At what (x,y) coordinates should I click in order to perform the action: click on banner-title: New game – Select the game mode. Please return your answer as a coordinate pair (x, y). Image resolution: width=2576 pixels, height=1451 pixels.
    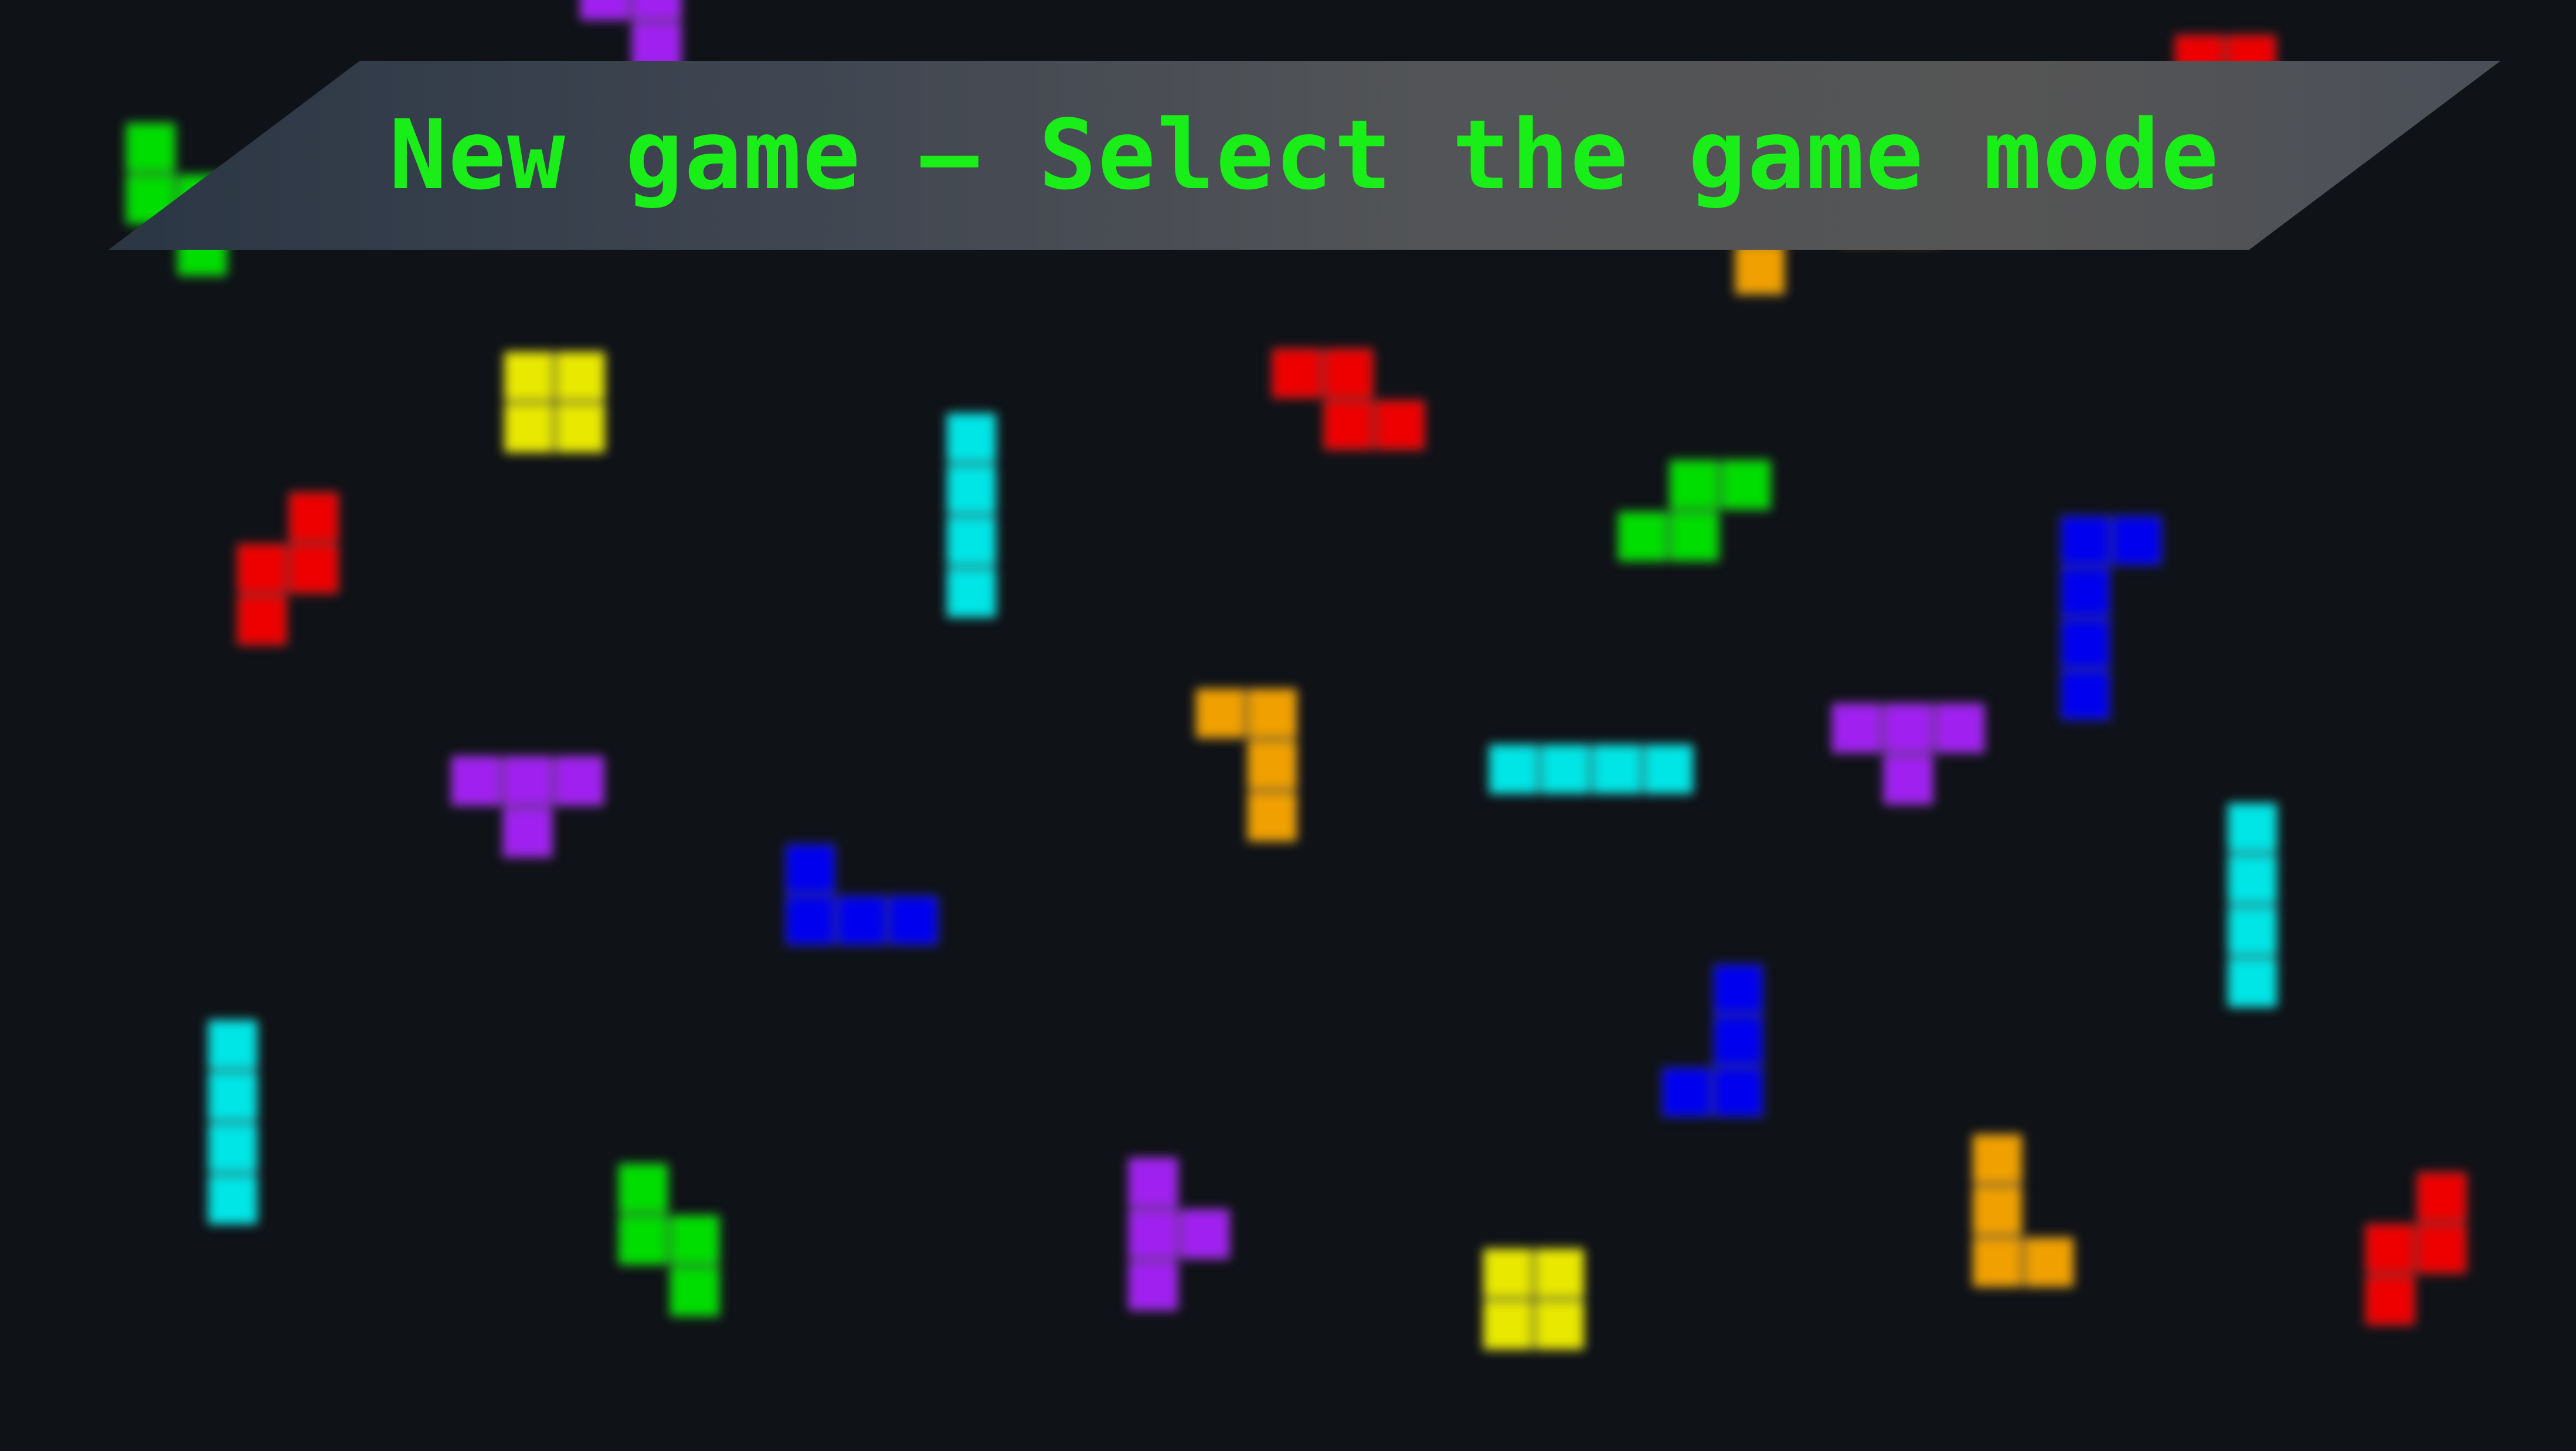
    Looking at the image, I should click on (1304, 155).